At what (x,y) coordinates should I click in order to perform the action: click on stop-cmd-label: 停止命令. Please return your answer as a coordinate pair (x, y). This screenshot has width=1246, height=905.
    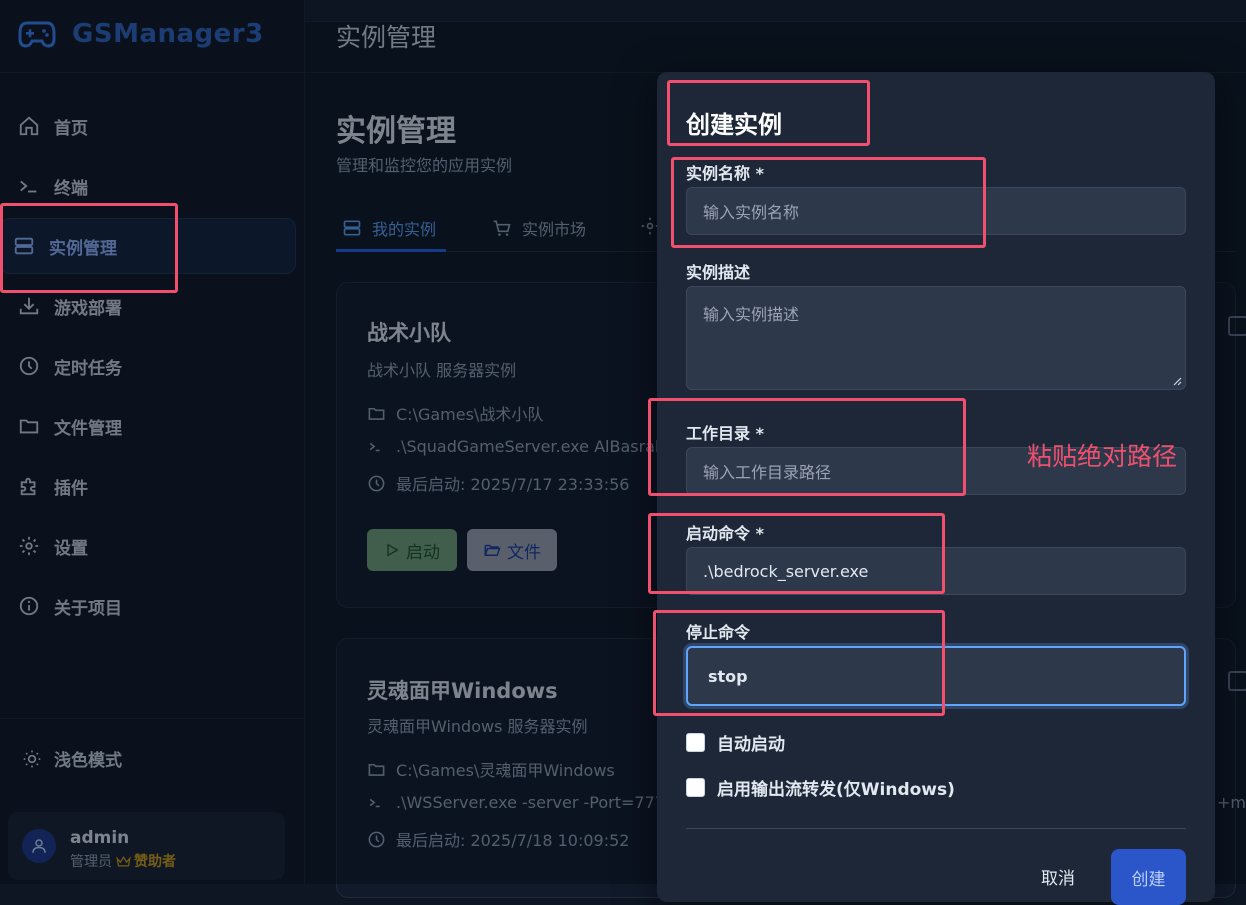
    Looking at the image, I should click on (718, 632).